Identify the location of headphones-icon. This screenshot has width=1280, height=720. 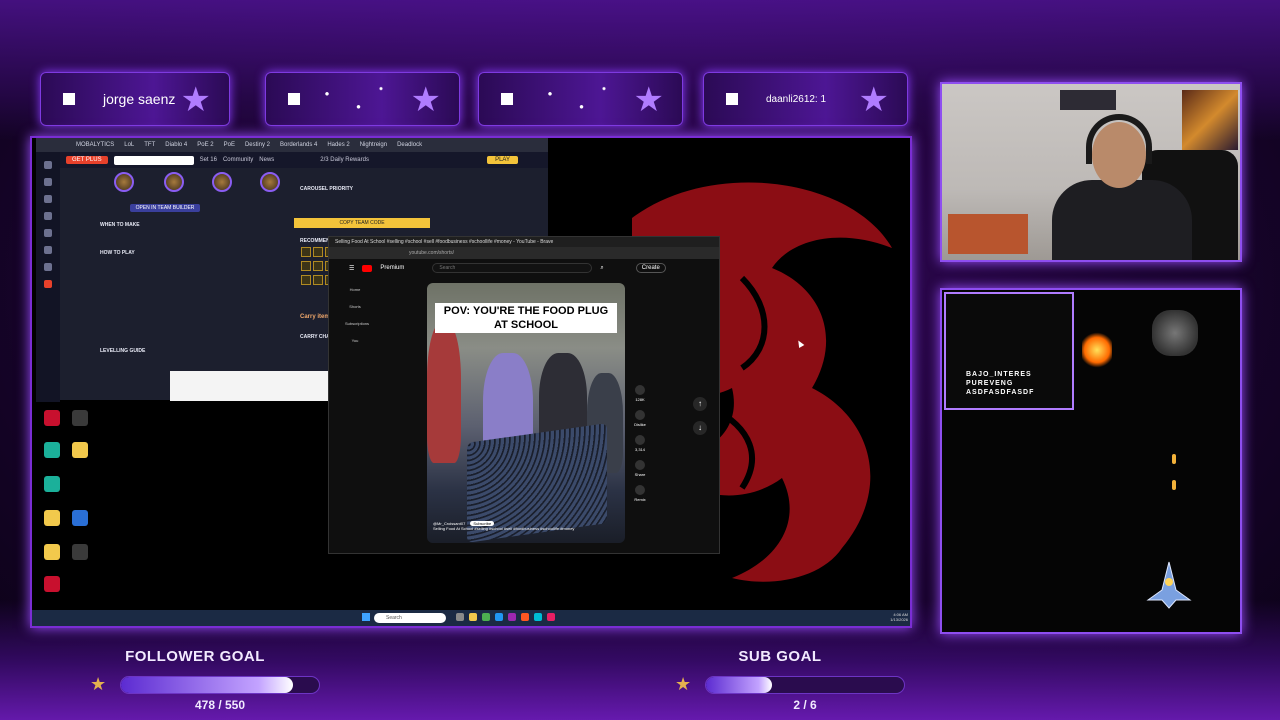
(1119, 139).